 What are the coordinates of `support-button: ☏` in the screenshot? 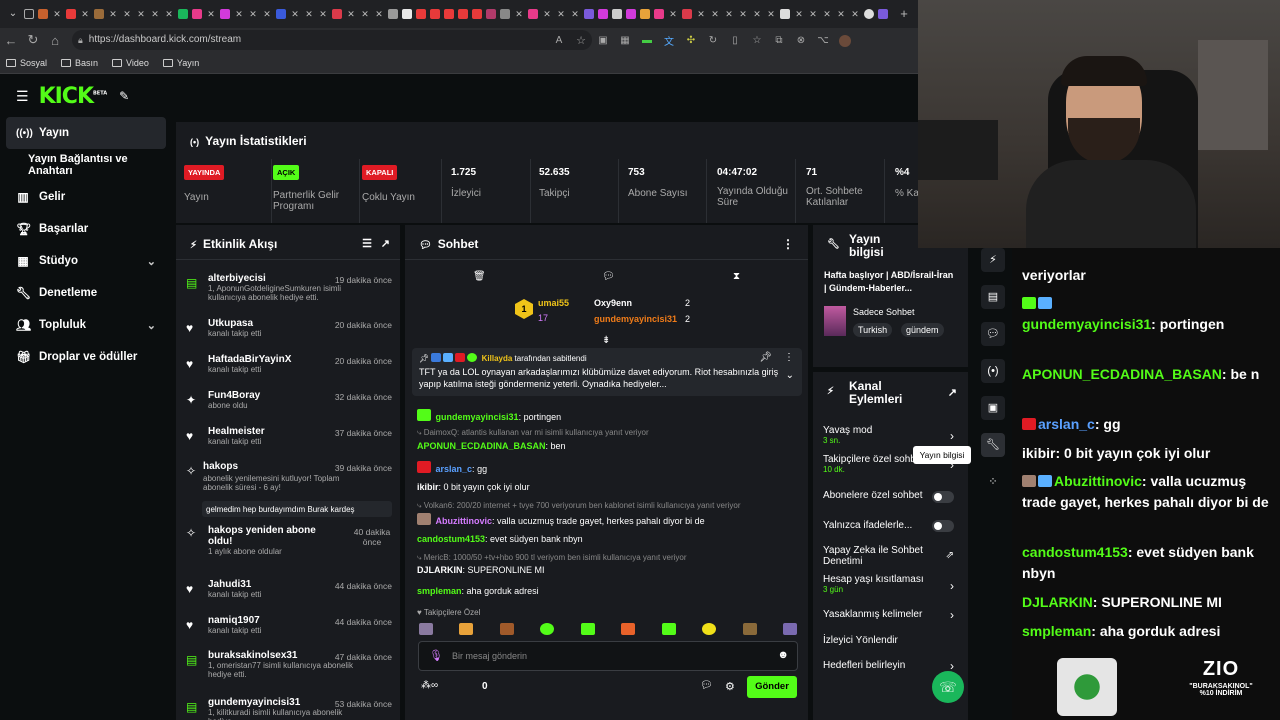 It's located at (948, 687).